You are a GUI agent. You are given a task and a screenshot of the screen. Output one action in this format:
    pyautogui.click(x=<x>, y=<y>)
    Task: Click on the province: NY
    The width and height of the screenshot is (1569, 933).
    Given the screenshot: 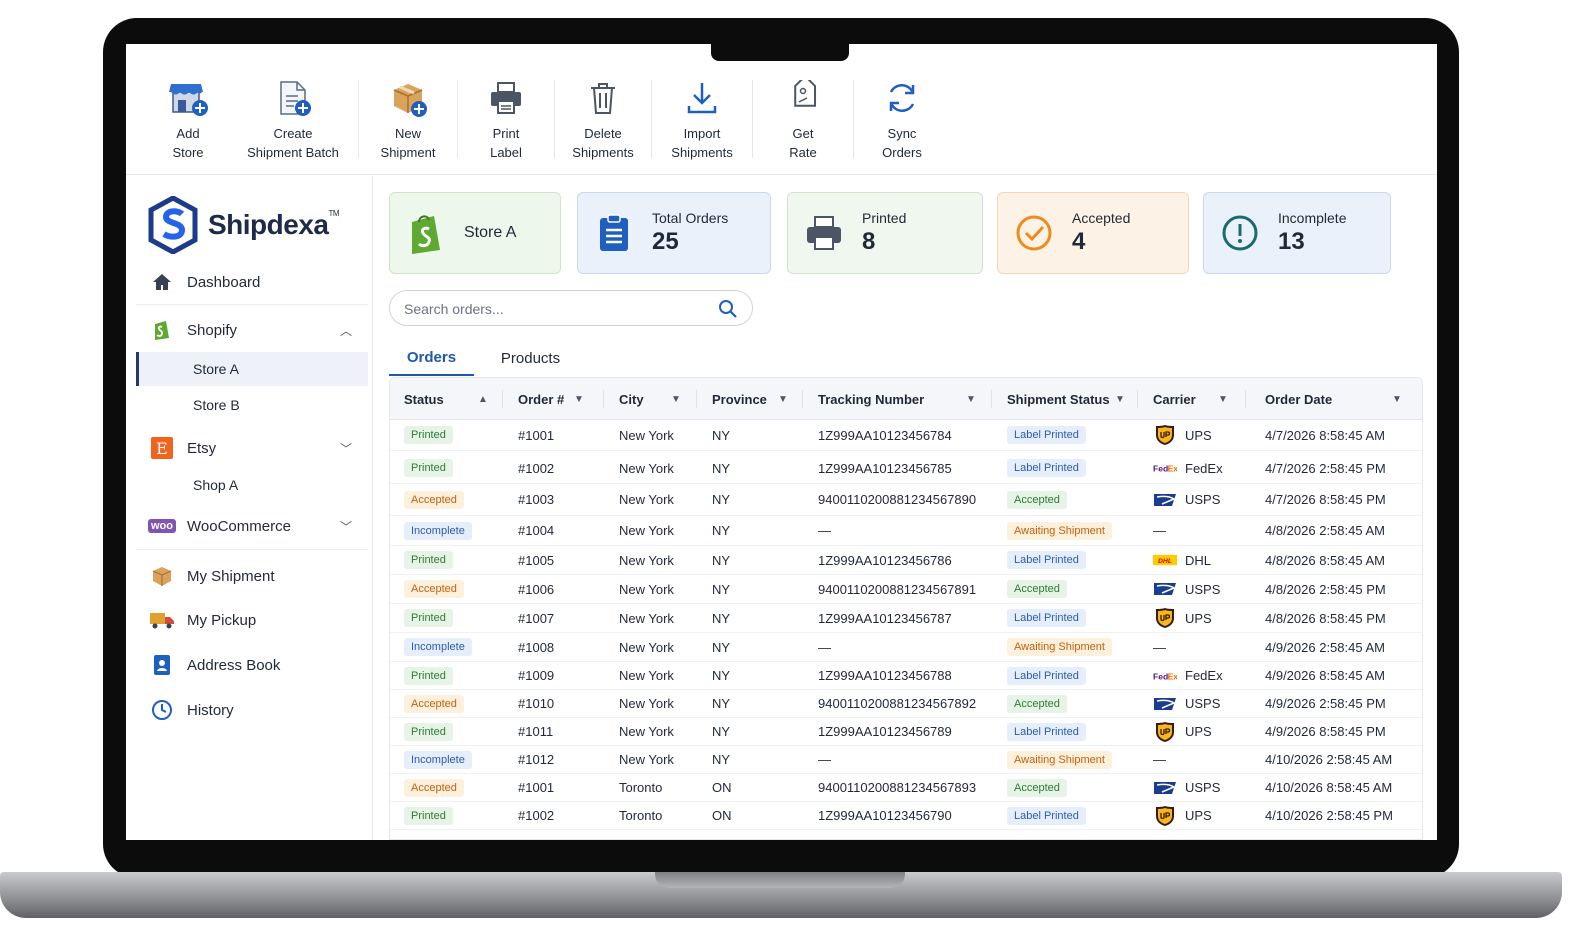 What is the action you would take?
    pyautogui.click(x=721, y=703)
    